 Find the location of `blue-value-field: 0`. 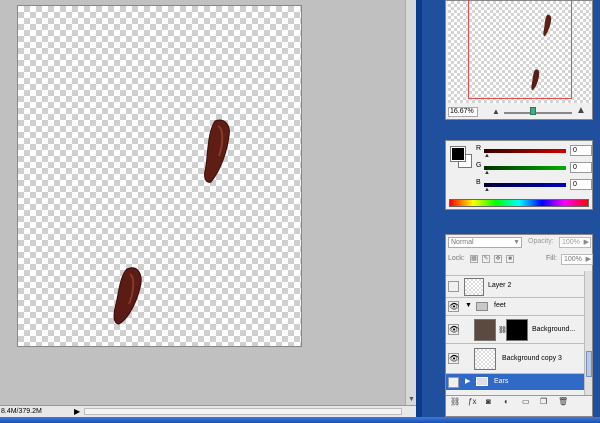

blue-value-field: 0 is located at coordinates (581, 184).